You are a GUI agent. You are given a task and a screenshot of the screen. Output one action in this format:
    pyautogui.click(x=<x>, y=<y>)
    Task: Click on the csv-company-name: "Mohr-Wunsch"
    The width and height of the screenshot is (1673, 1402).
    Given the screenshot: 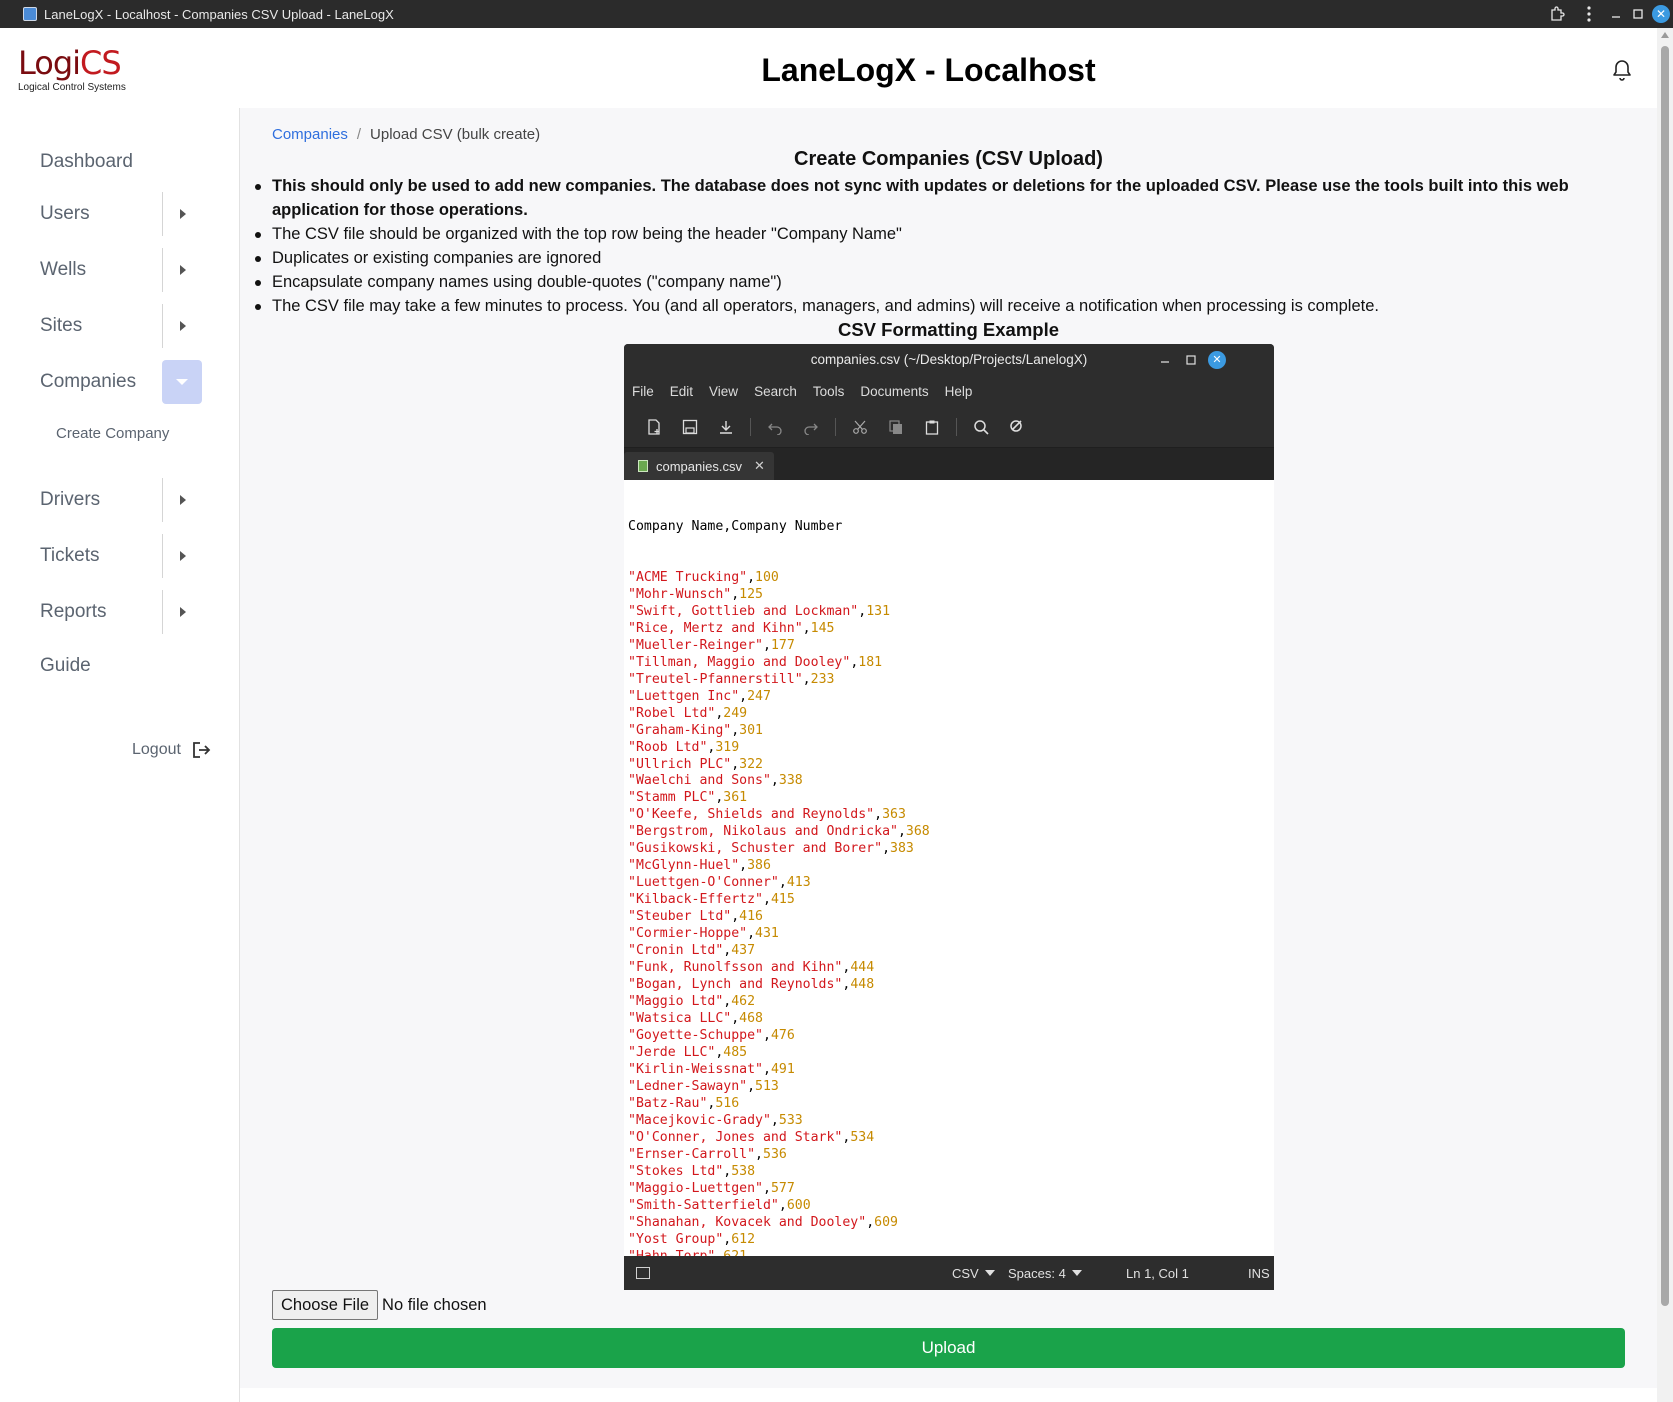 What is the action you would take?
    pyautogui.click(x=680, y=594)
    